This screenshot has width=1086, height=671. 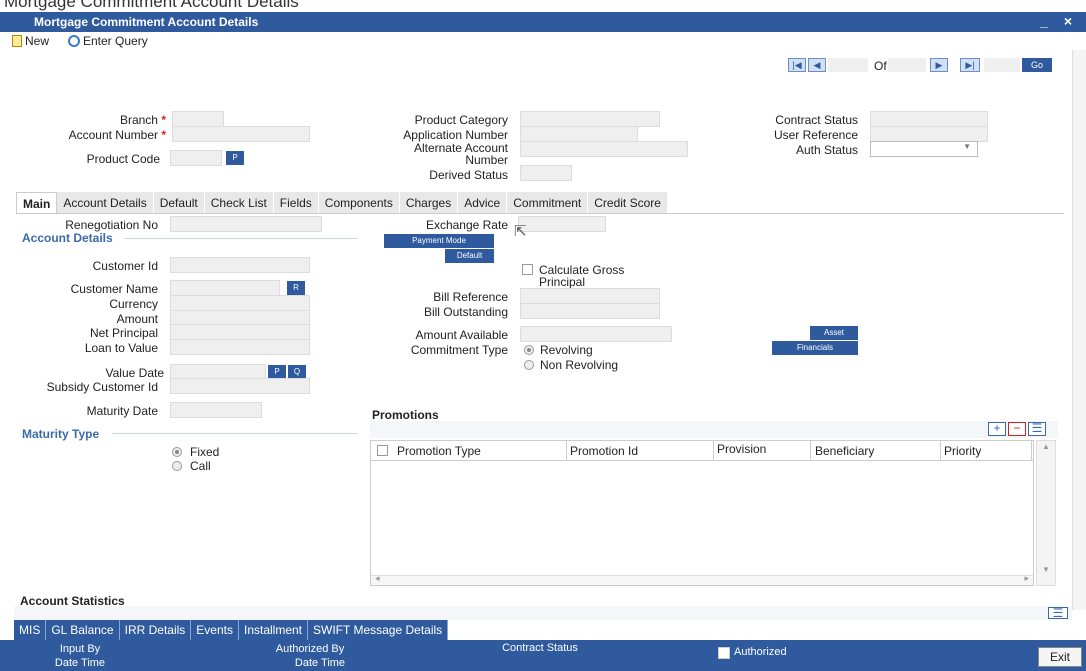 I want to click on maturity-date-field, so click(x=216, y=410).